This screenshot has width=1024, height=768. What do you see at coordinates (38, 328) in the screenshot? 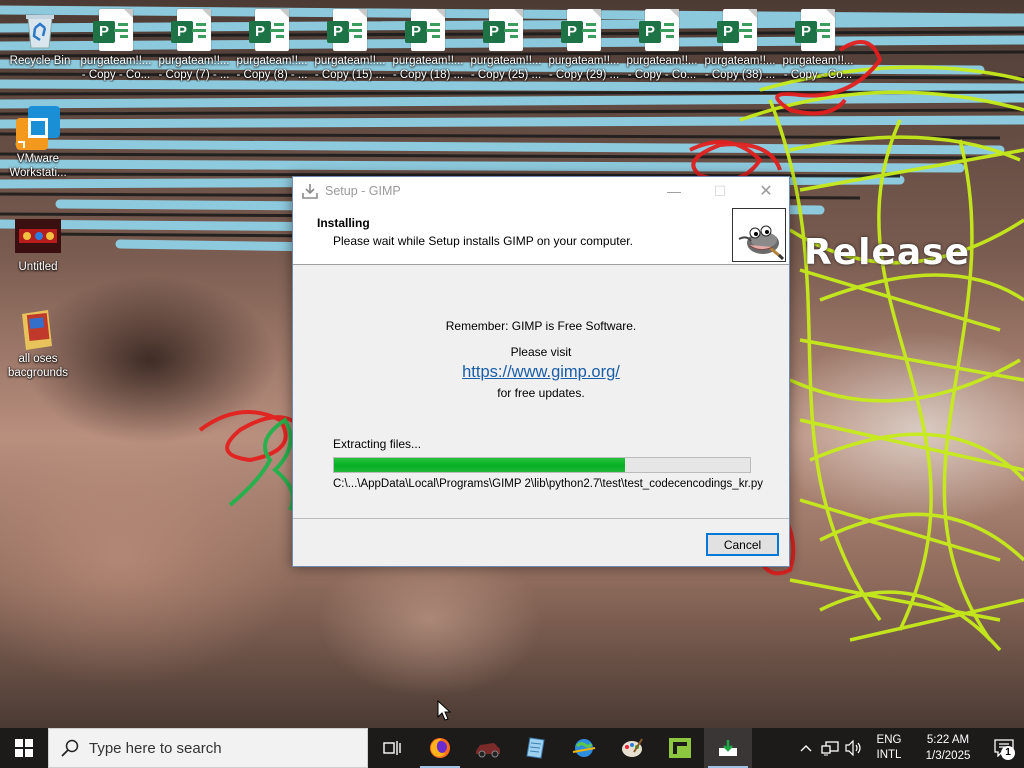
I see `image-folder-icon` at bounding box center [38, 328].